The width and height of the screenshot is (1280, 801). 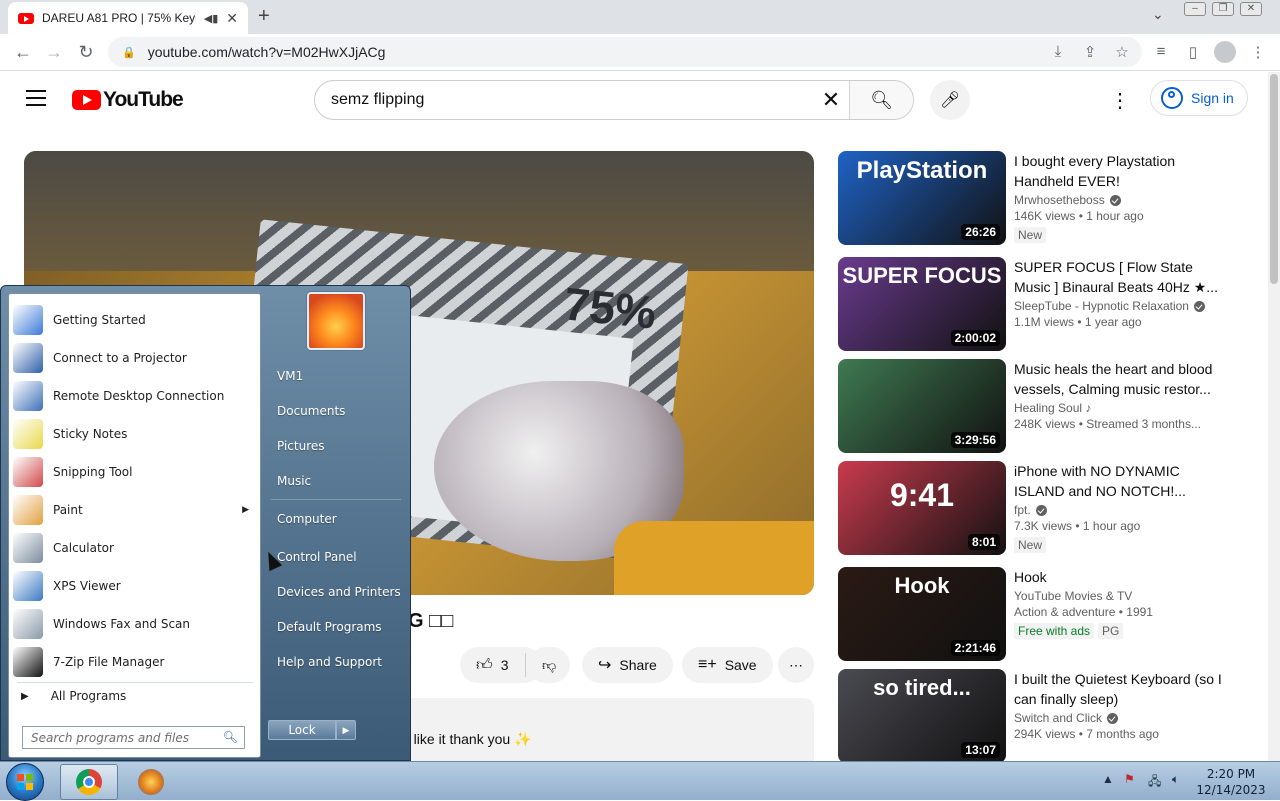 What do you see at coordinates (1129, 779) in the screenshot?
I see `action-center-icon: ⚑` at bounding box center [1129, 779].